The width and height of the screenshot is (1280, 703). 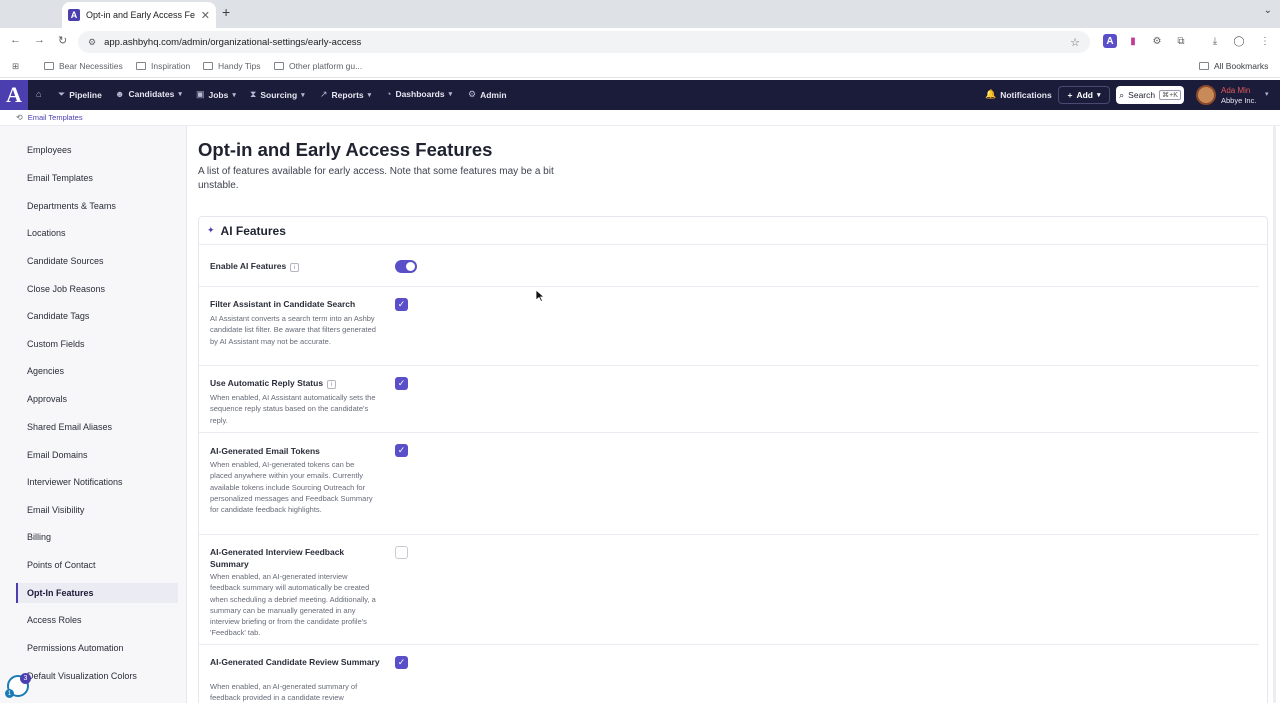 What do you see at coordinates (1084, 95) in the screenshot?
I see `add-button: + Add ▾` at bounding box center [1084, 95].